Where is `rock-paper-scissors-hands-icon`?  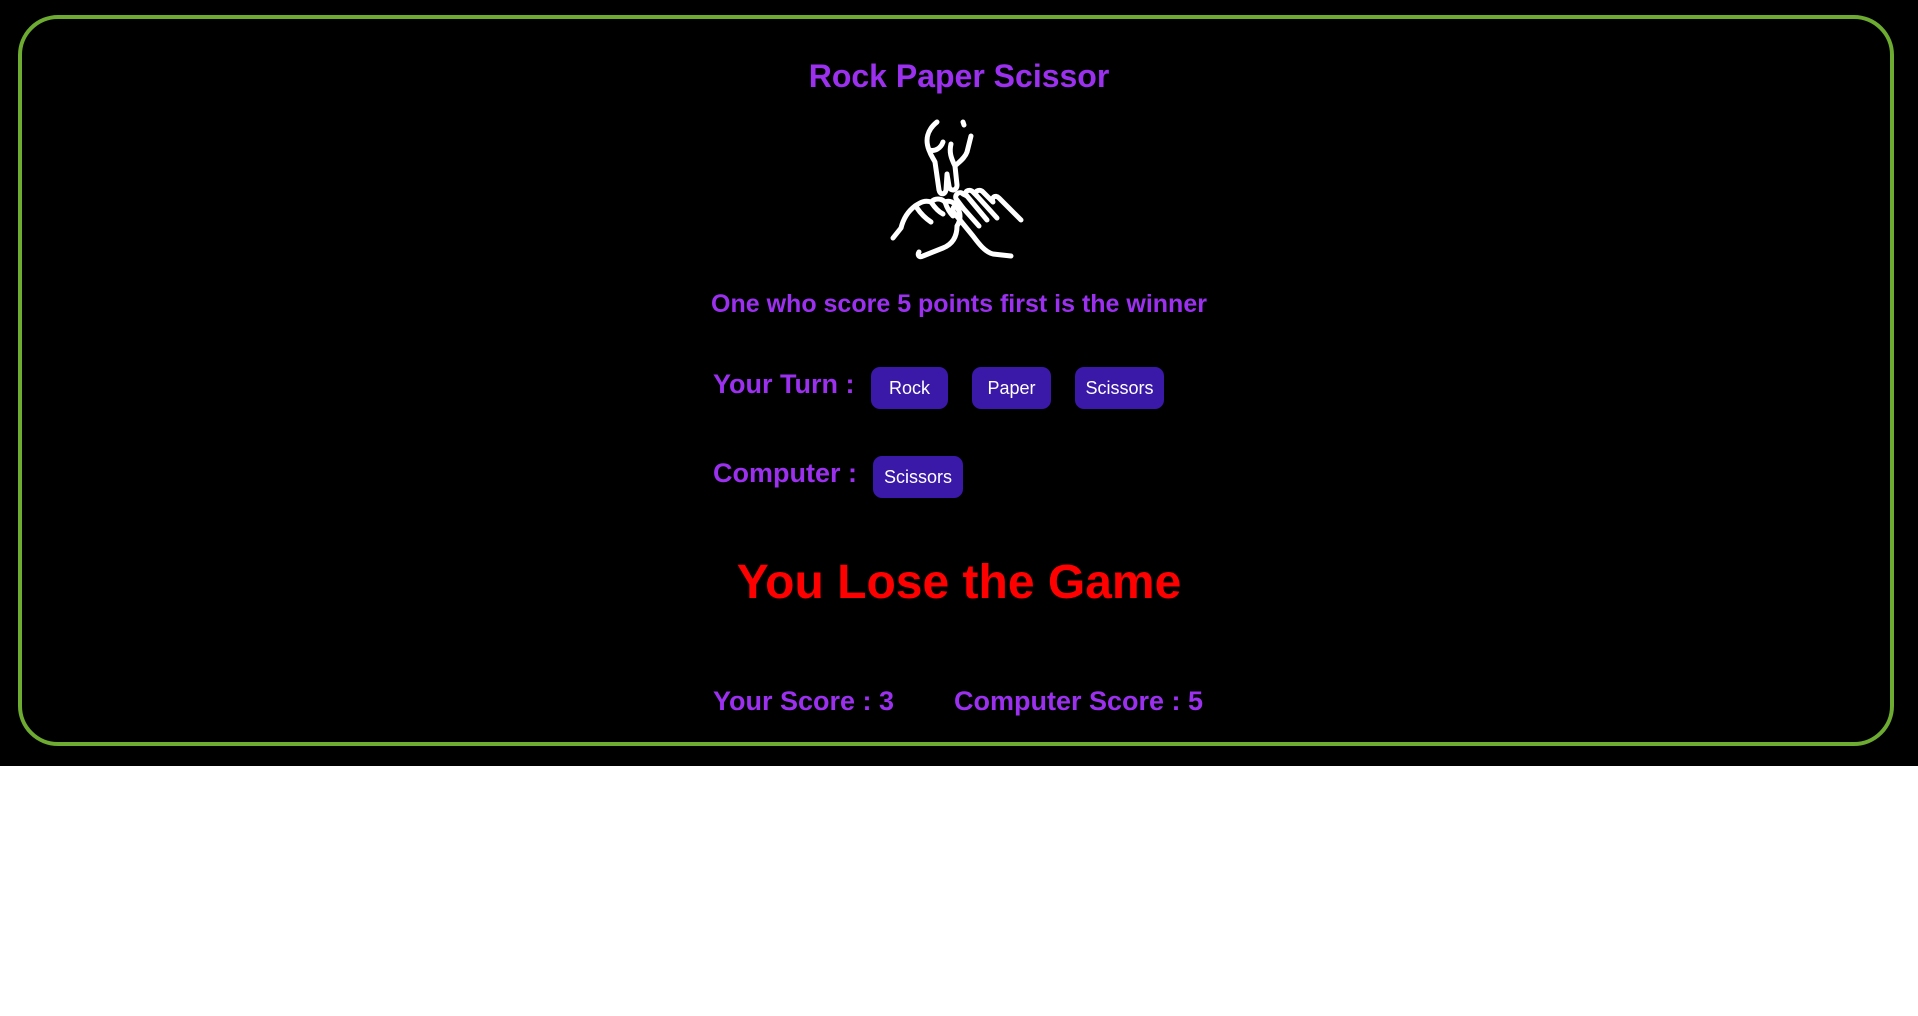
rock-paper-scissors-hands-icon is located at coordinates (957, 189).